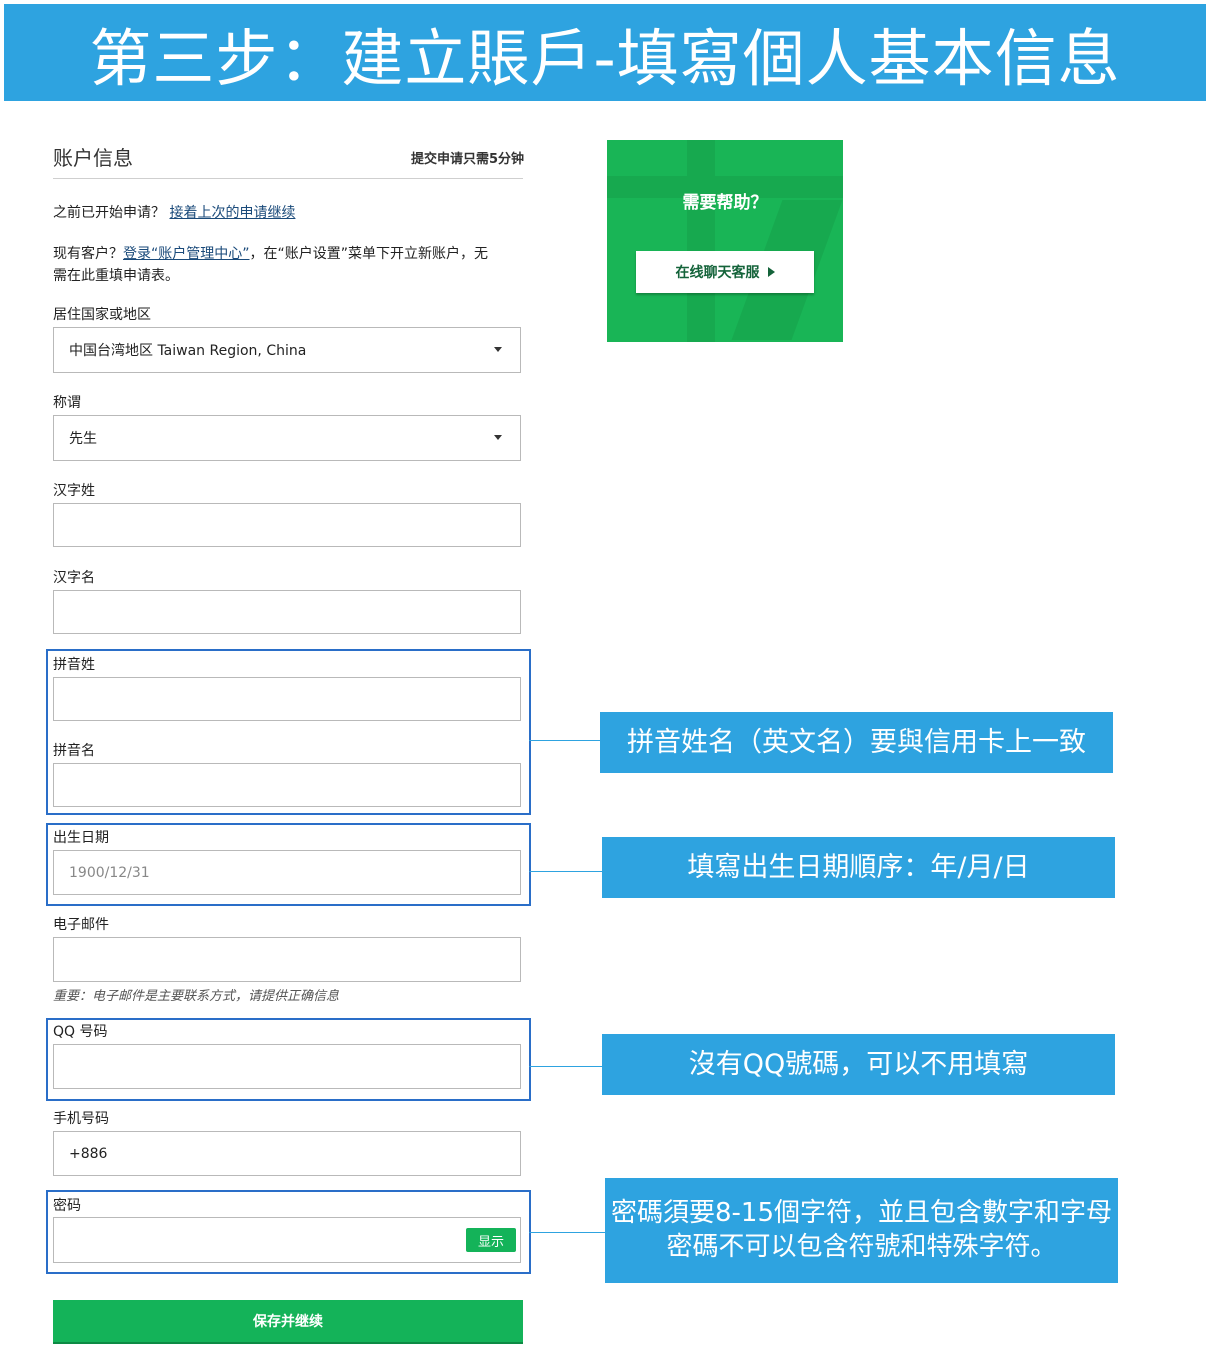 The width and height of the screenshot is (1208, 1363). Describe the element at coordinates (287, 612) in the screenshot. I see `givenname-cn-input` at that location.